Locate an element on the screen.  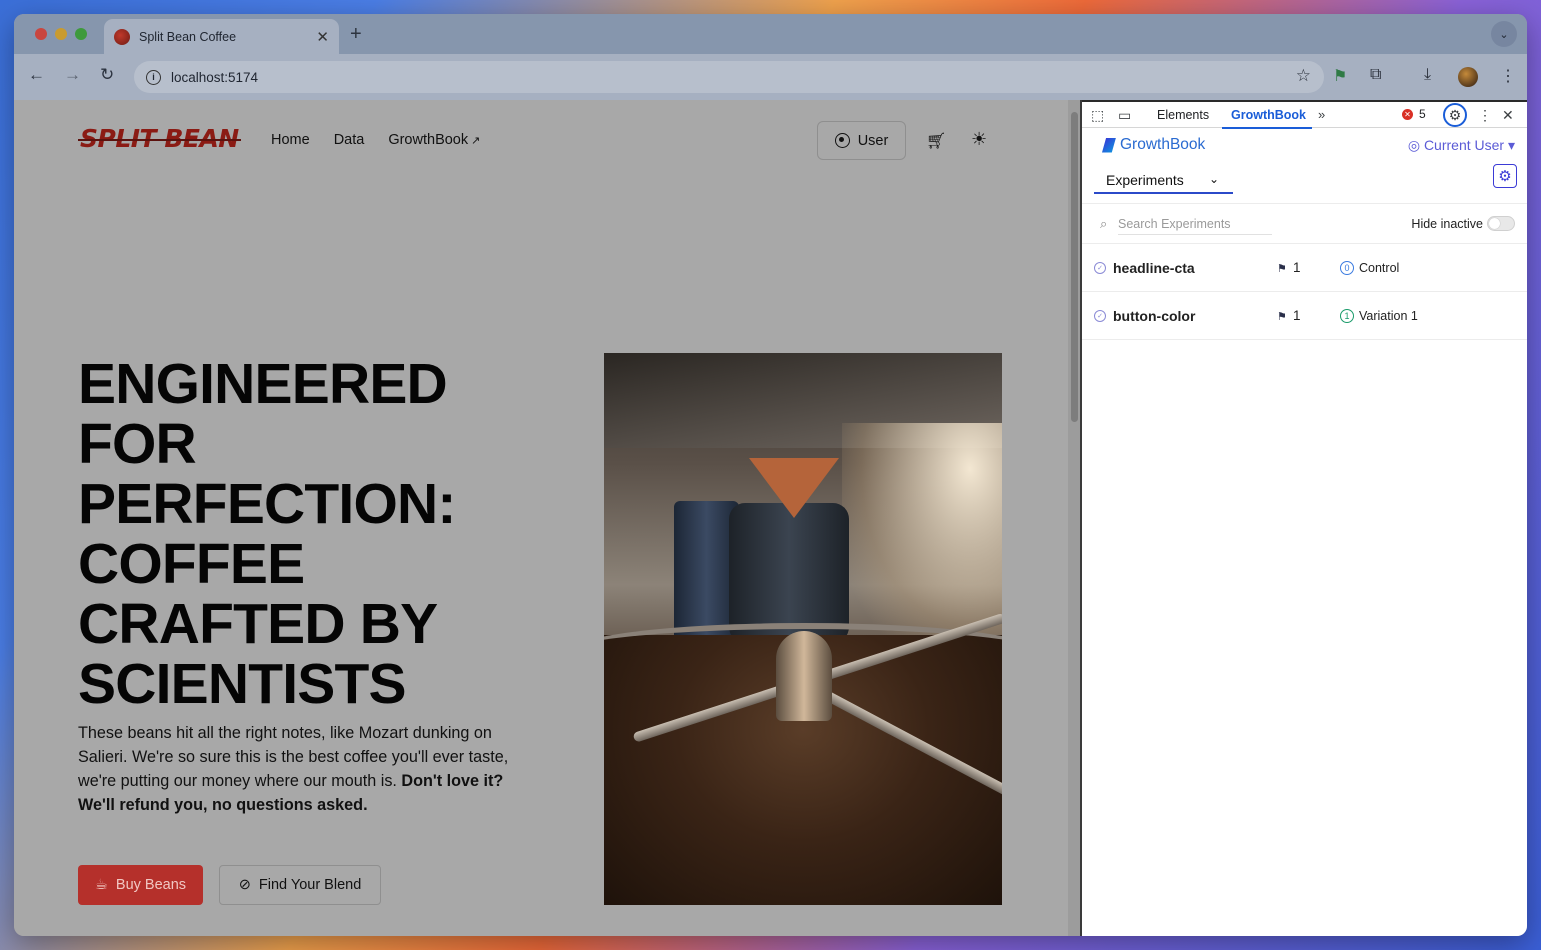
tab-growthbook: GrowthBook is located at coordinates (1268, 115).